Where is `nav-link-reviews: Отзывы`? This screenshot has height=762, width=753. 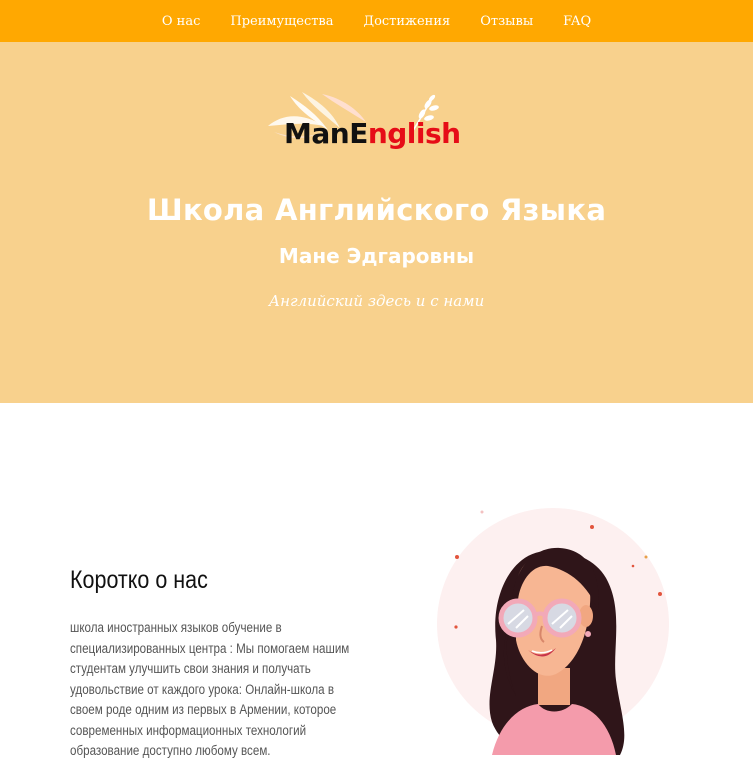
nav-link-reviews: Отзывы is located at coordinates (506, 21).